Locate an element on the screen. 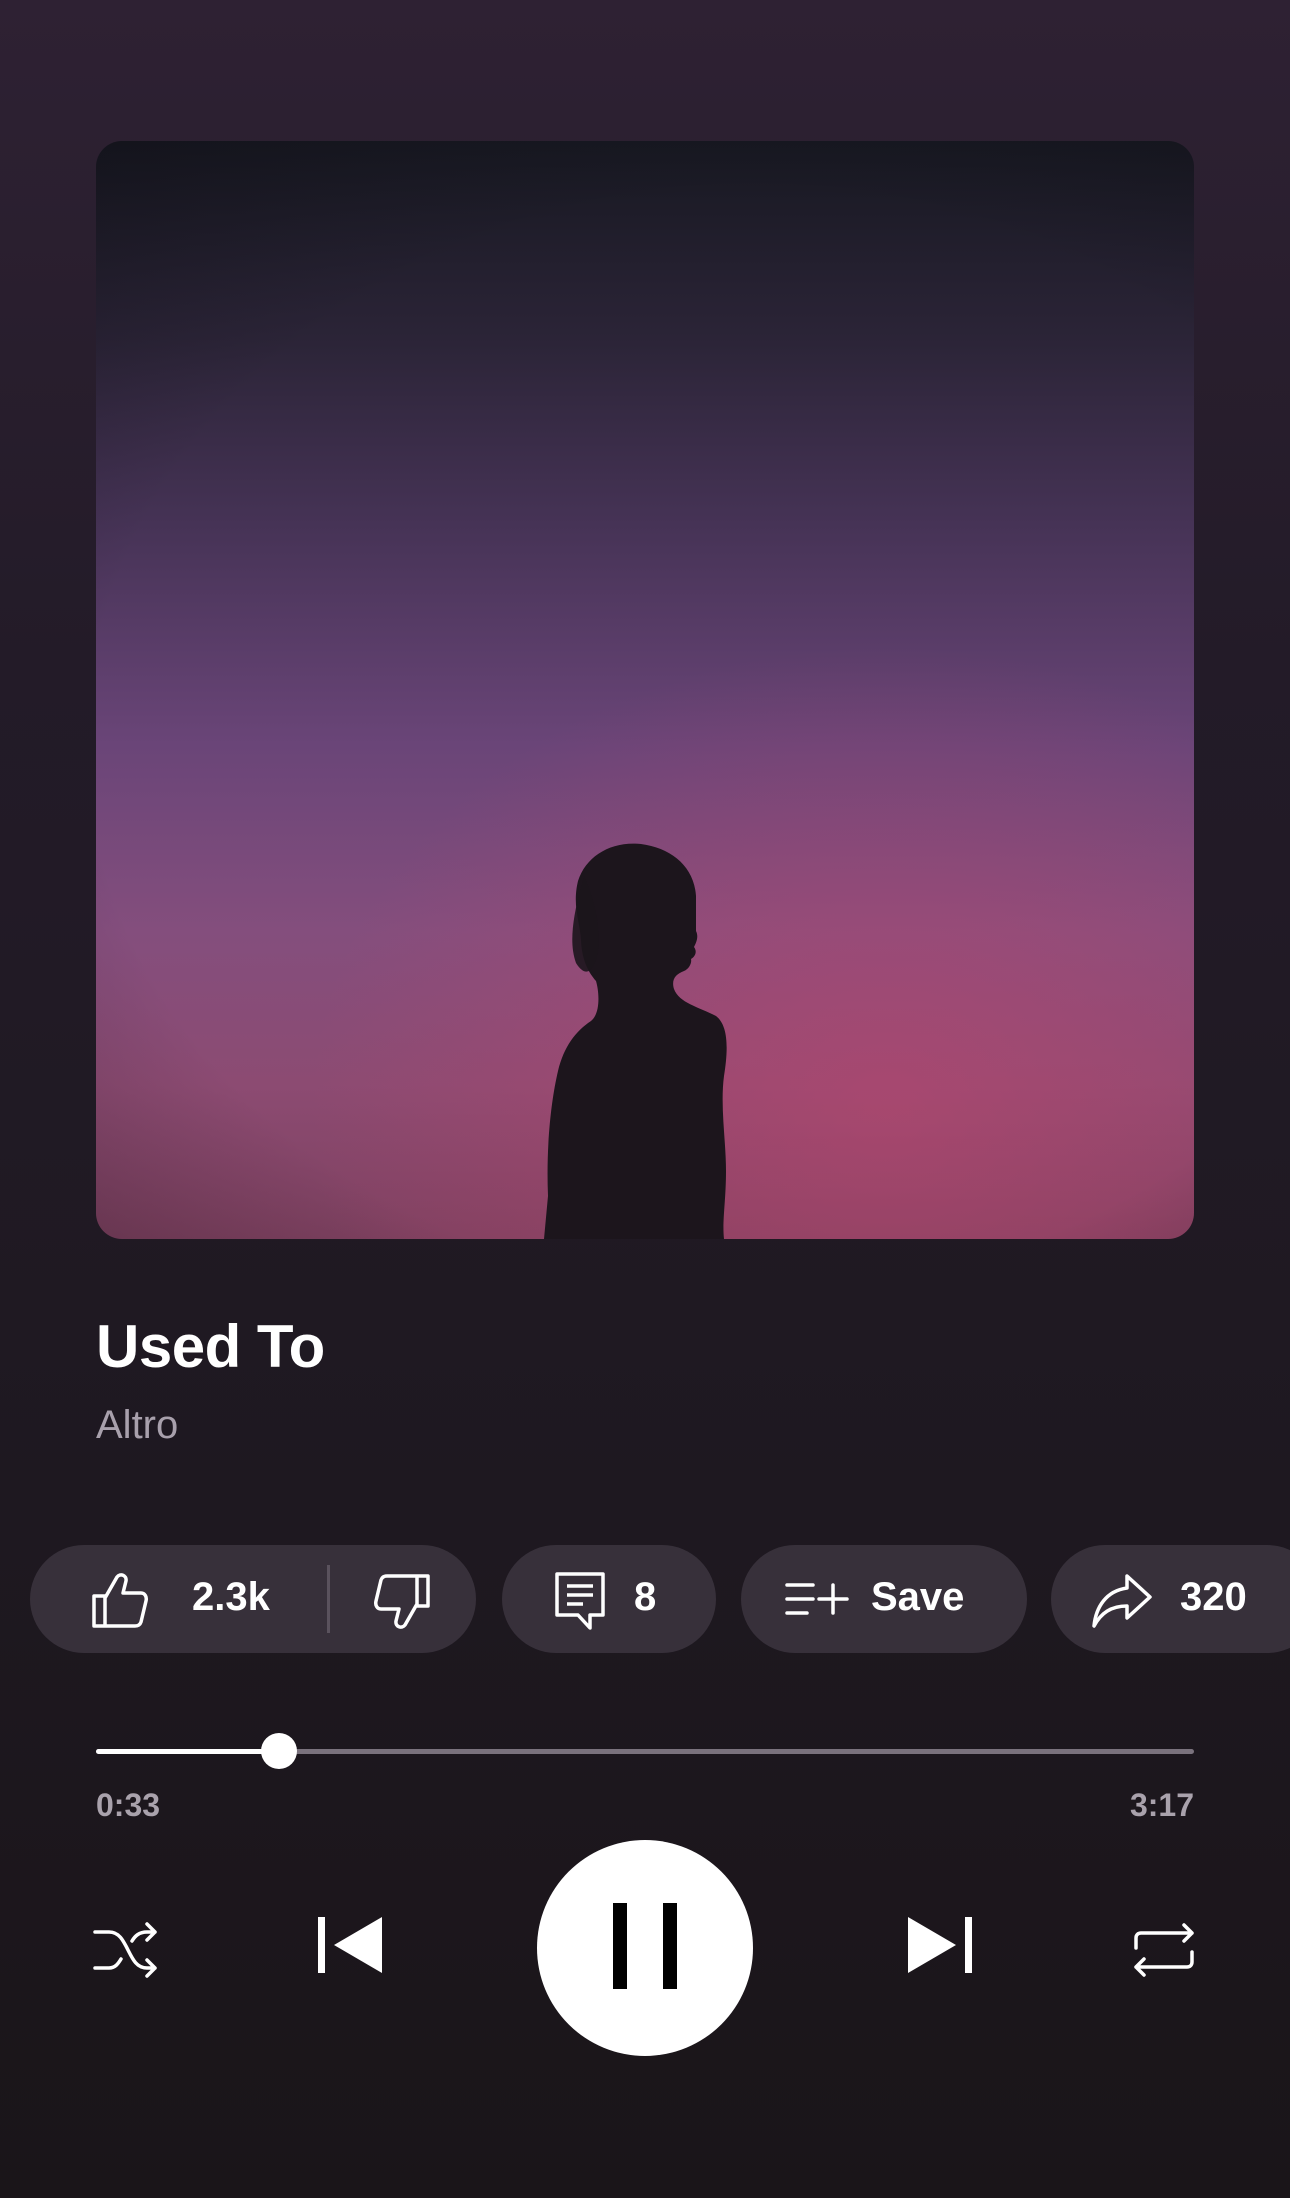 The height and width of the screenshot is (2198, 1290). action-bar: 2.3k 8 Save 320 is located at coordinates (660, 1599).